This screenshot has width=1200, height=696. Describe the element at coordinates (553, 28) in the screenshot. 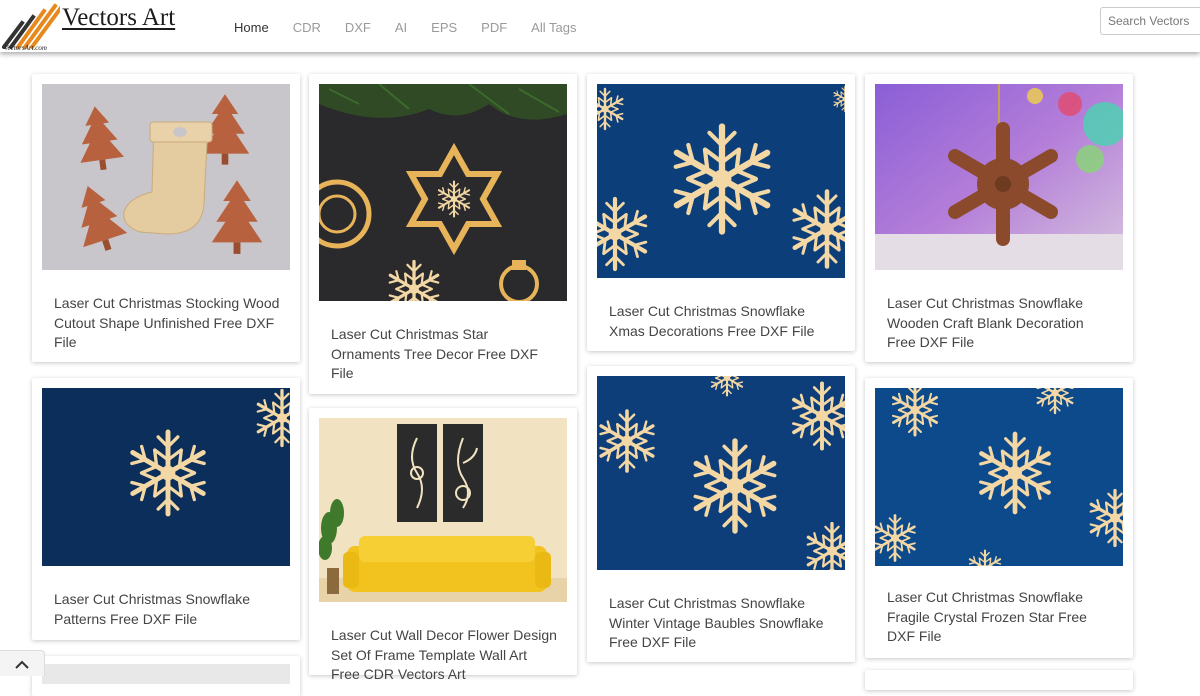

I see `nav-all-tags: All Tags` at that location.